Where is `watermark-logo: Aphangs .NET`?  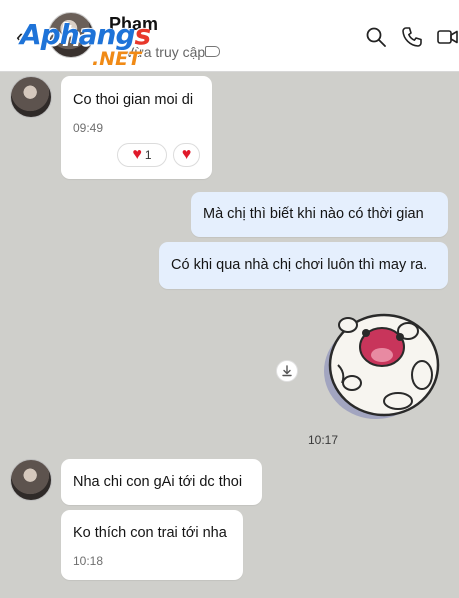
watermark-logo: Aphangs .NET is located at coordinates (85, 44).